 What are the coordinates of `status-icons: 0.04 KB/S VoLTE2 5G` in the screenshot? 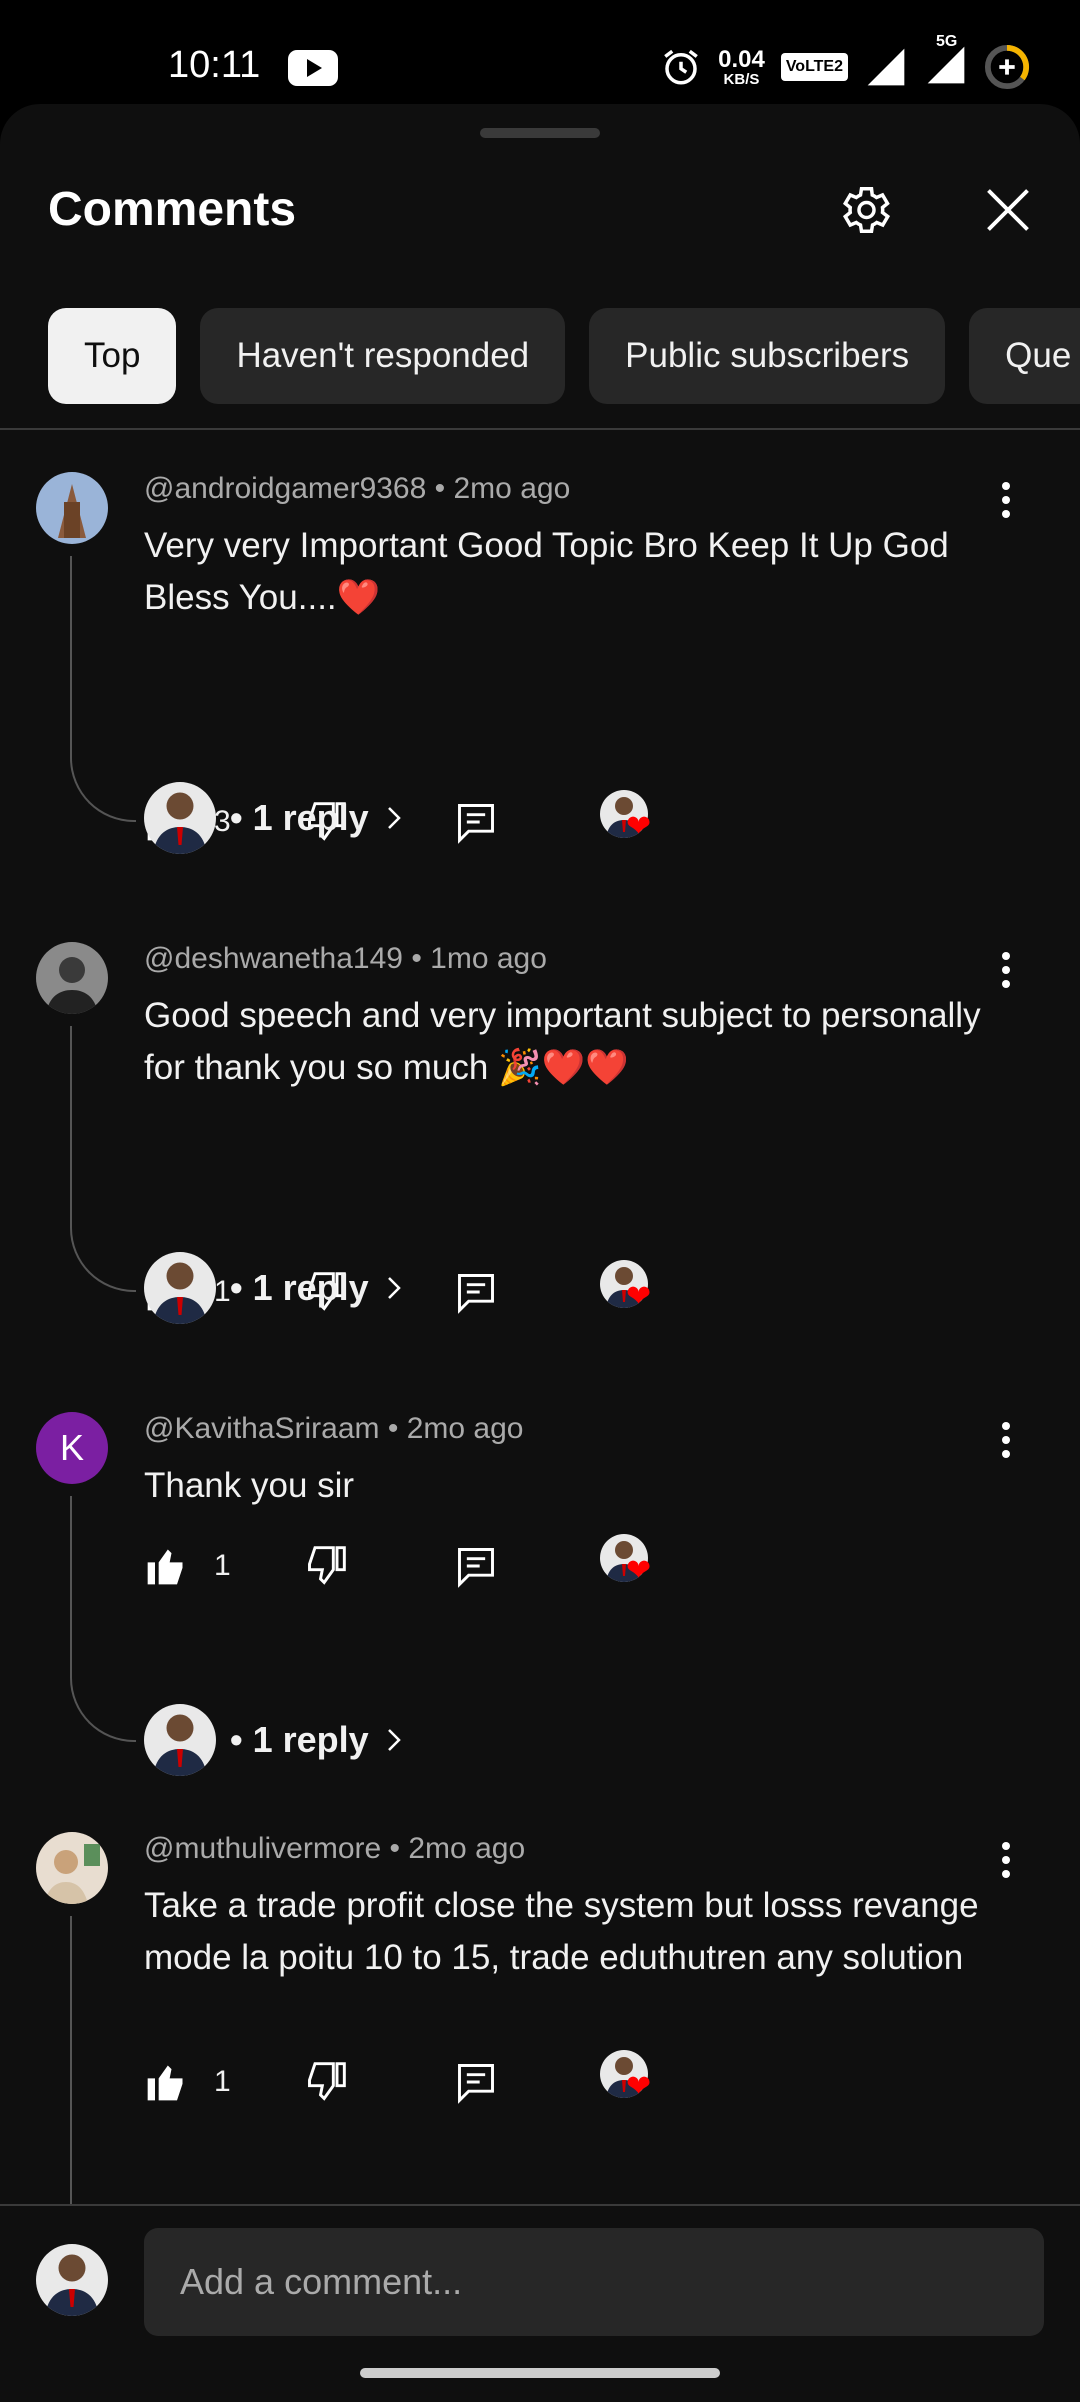 It's located at (845, 62).